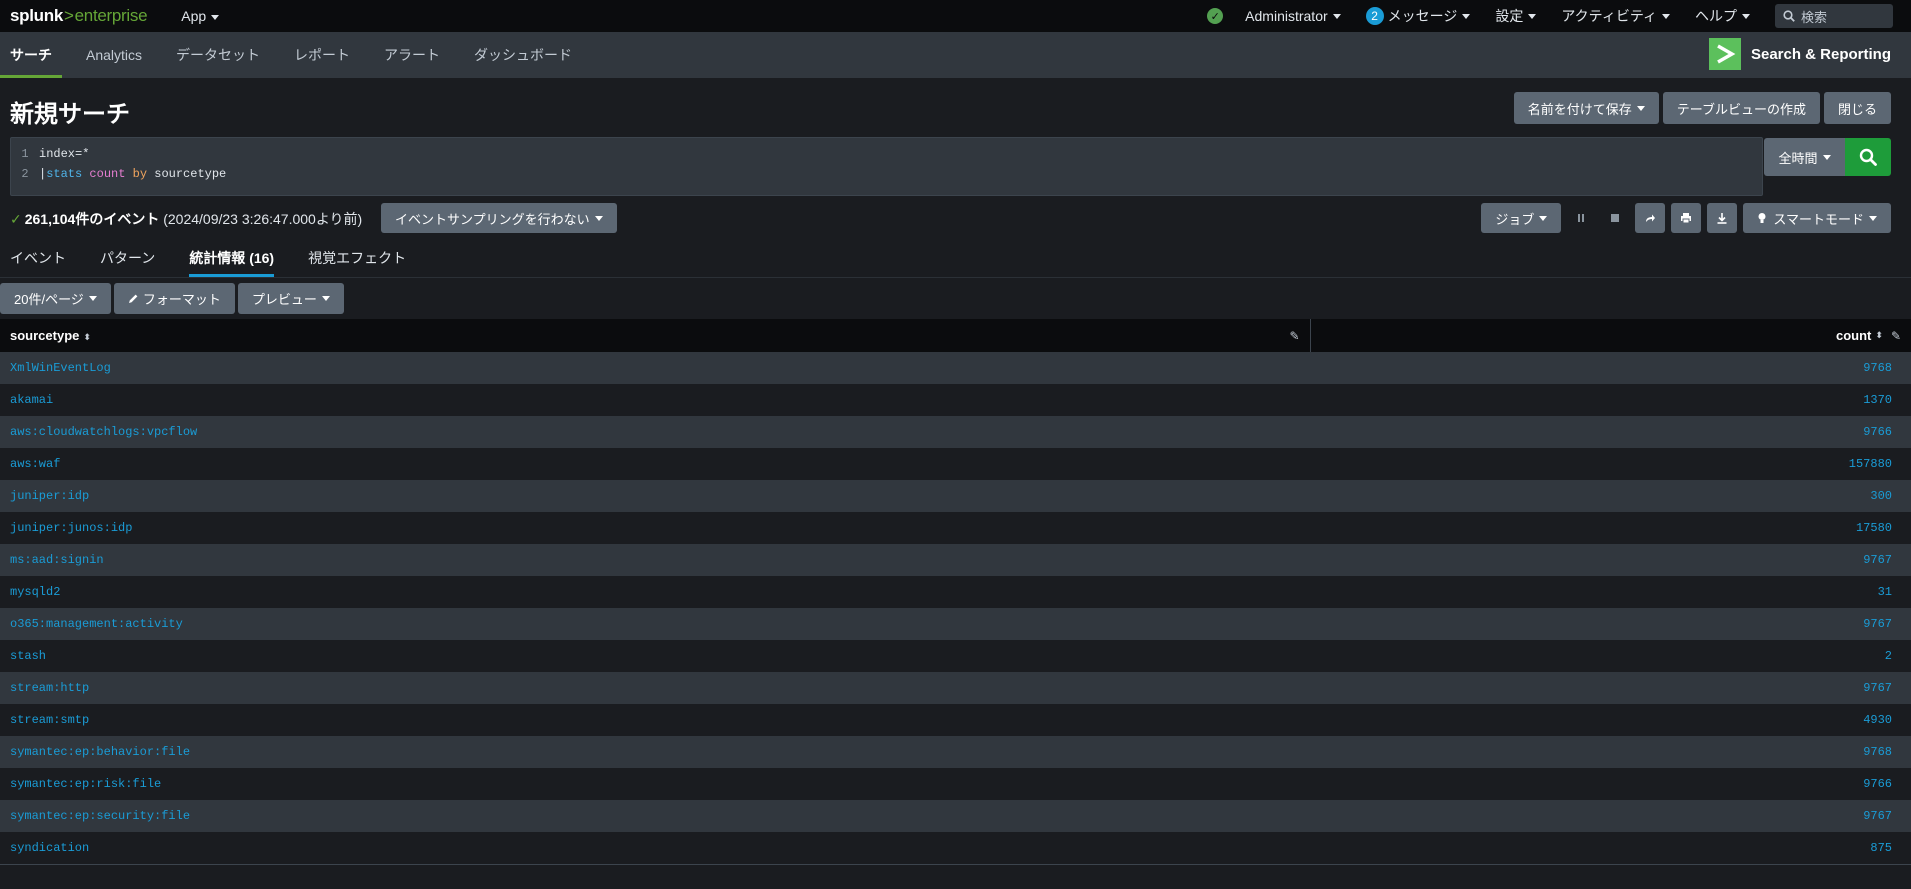 The width and height of the screenshot is (1911, 889). What do you see at coordinates (1215, 16) in the screenshot?
I see `check-circle-icon: ✓` at bounding box center [1215, 16].